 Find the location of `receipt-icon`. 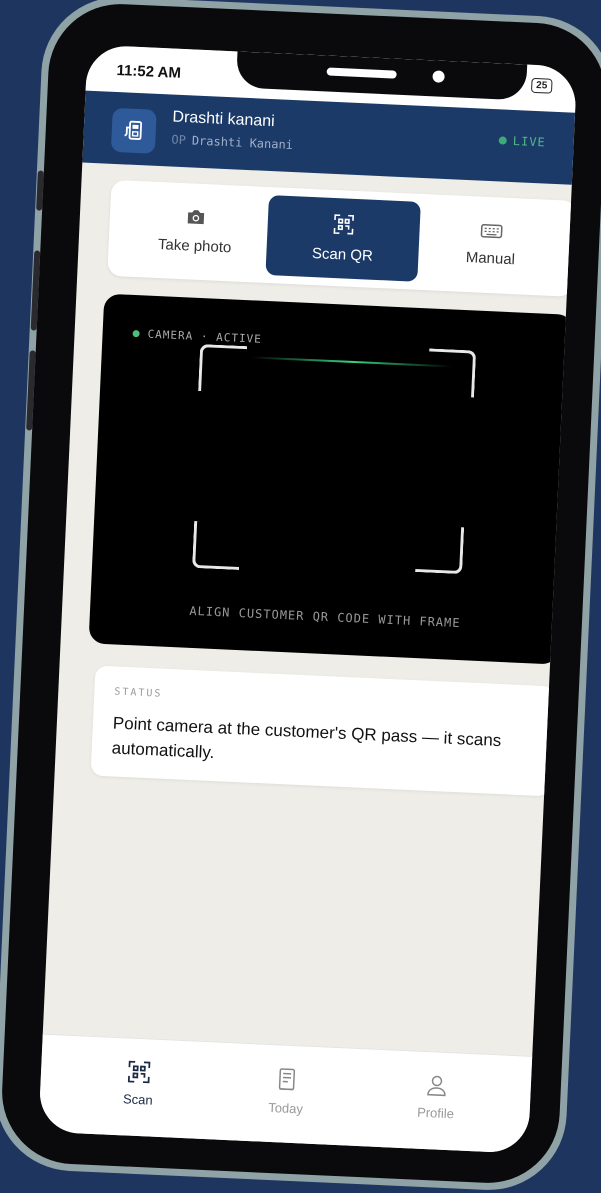

receipt-icon is located at coordinates (286, 1081).